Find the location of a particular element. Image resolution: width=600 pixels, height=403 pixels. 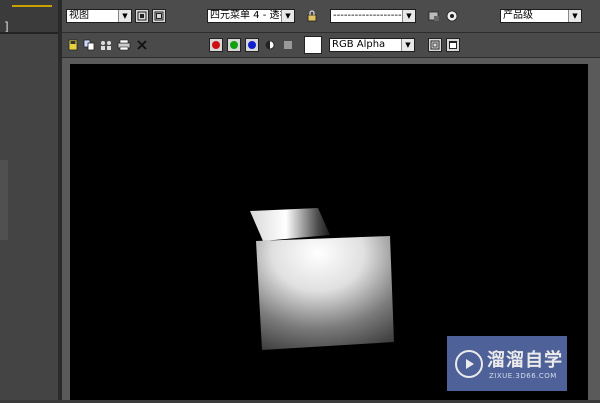

render-mode-value: 产品级 is located at coordinates (518, 15).